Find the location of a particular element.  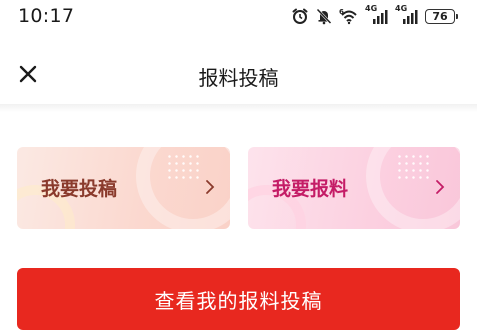

battery-icon: 76 is located at coordinates (440, 16).